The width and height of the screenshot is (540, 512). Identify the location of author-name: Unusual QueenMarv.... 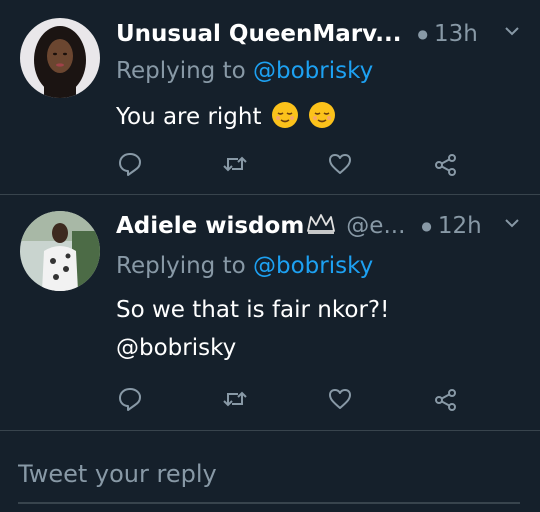
(258, 34).